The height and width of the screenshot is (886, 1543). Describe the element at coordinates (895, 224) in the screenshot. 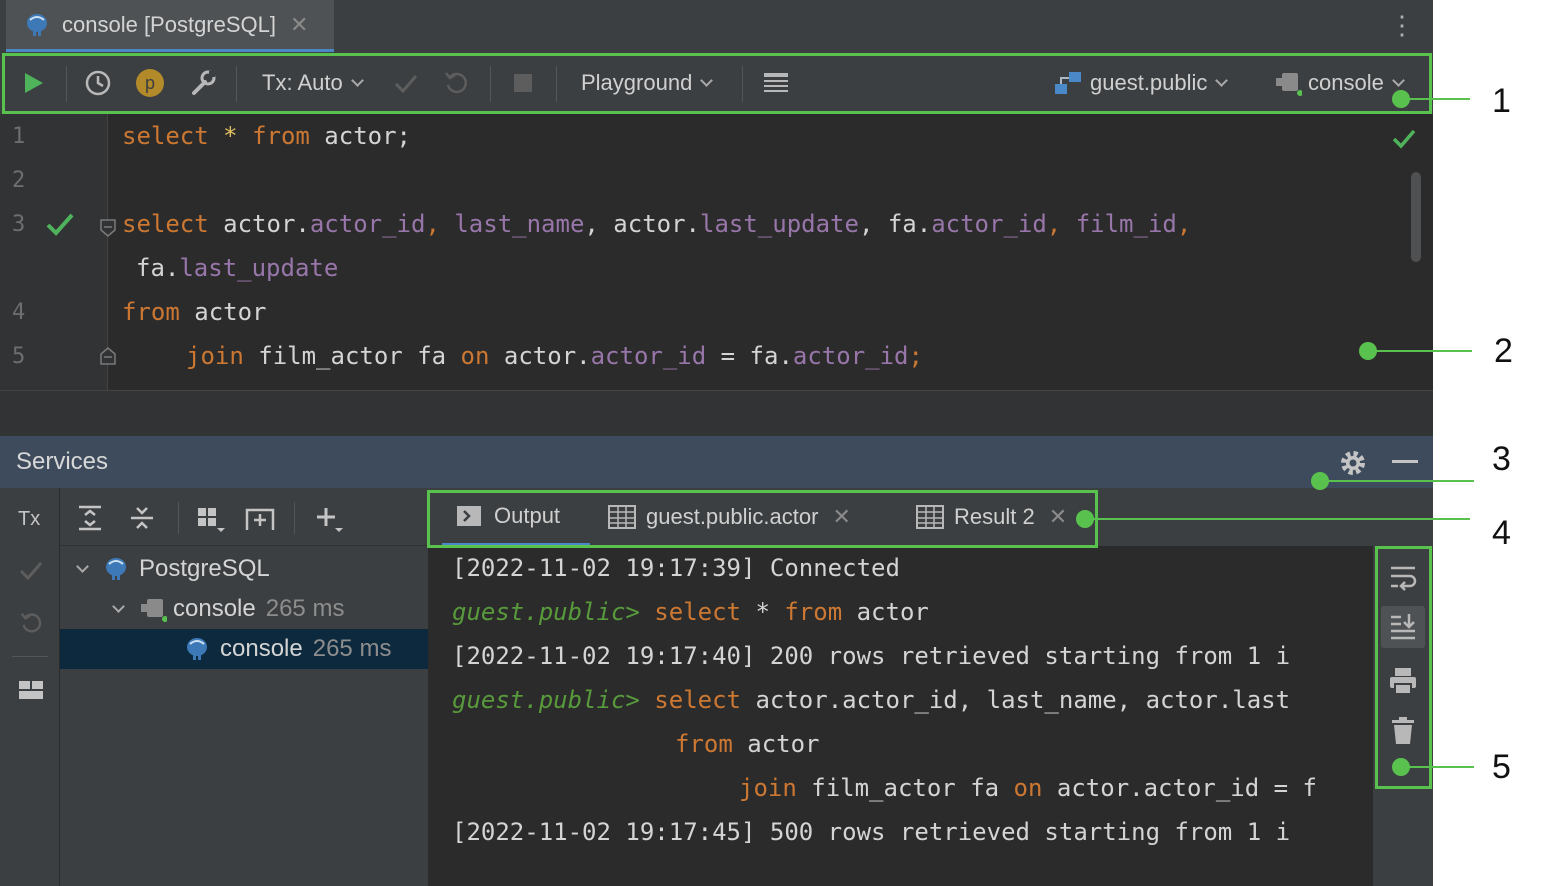

I see `code-text: , fa.` at that location.